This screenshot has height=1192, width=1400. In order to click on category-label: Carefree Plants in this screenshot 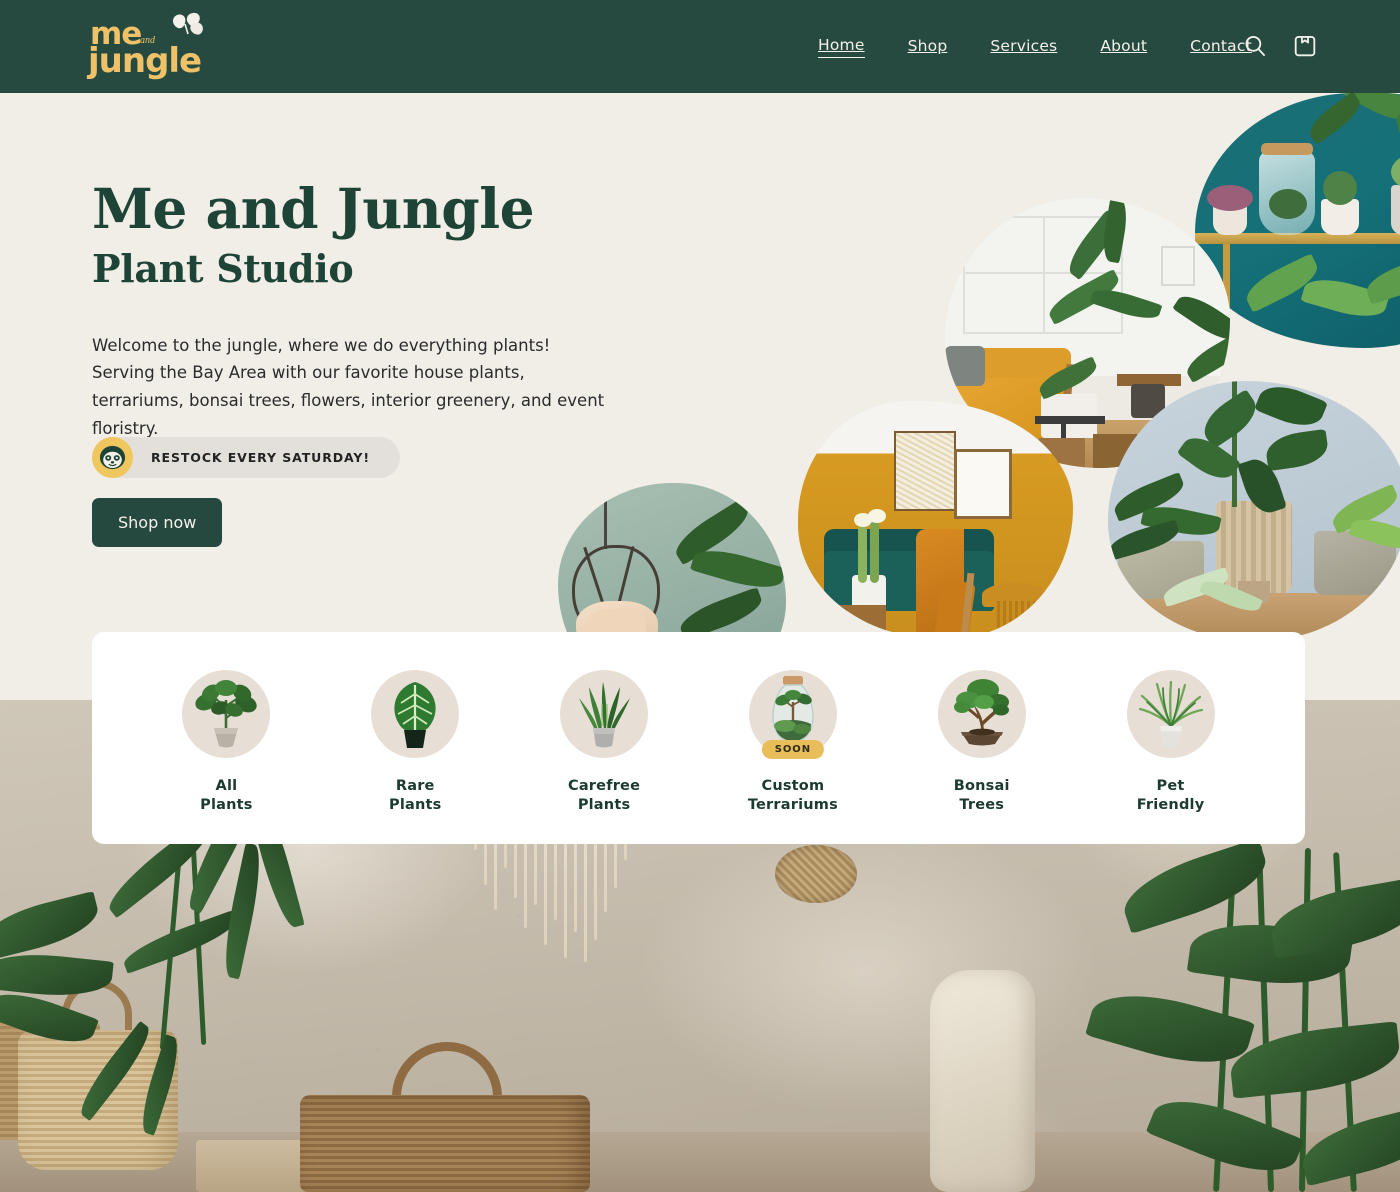, I will do `click(604, 796)`.